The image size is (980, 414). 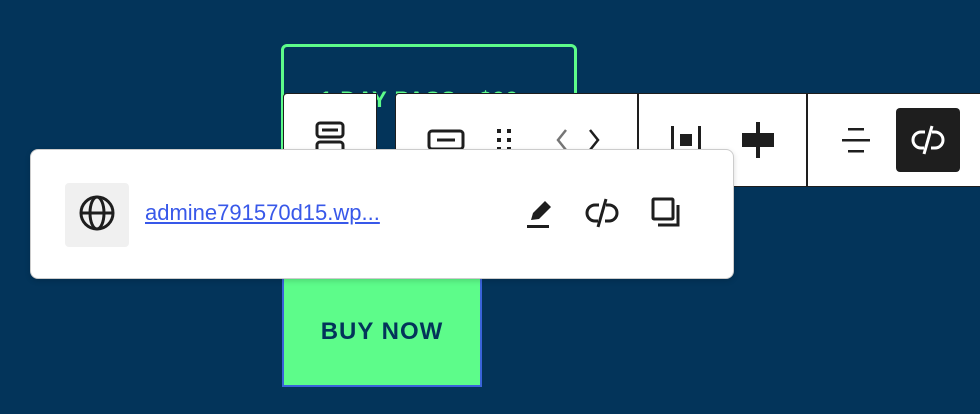 What do you see at coordinates (807, 140) in the screenshot?
I see `toolbar-divider` at bounding box center [807, 140].